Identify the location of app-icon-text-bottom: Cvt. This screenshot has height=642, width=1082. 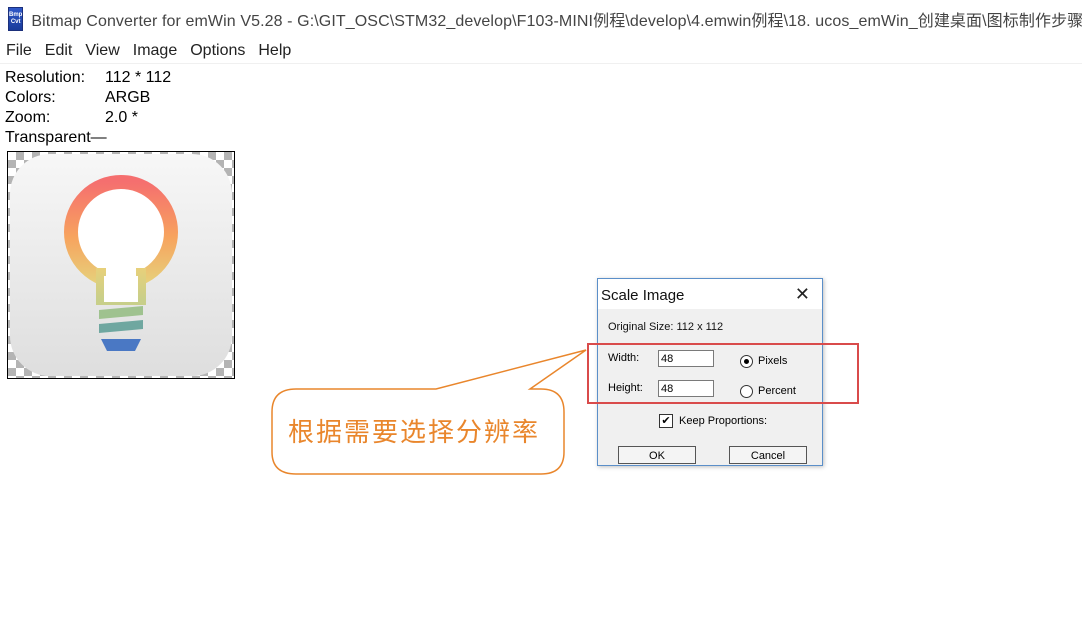
(15, 22).